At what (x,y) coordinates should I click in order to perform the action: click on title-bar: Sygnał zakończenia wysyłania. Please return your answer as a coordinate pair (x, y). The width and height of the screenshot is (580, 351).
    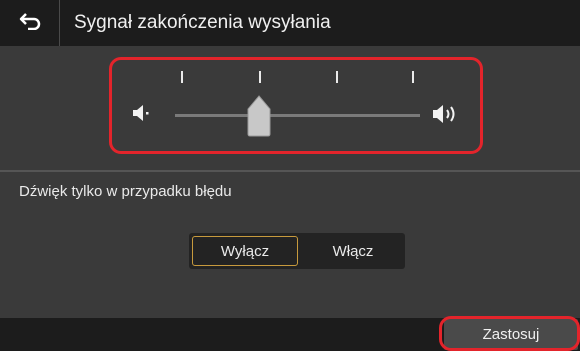
    Looking at the image, I should click on (290, 23).